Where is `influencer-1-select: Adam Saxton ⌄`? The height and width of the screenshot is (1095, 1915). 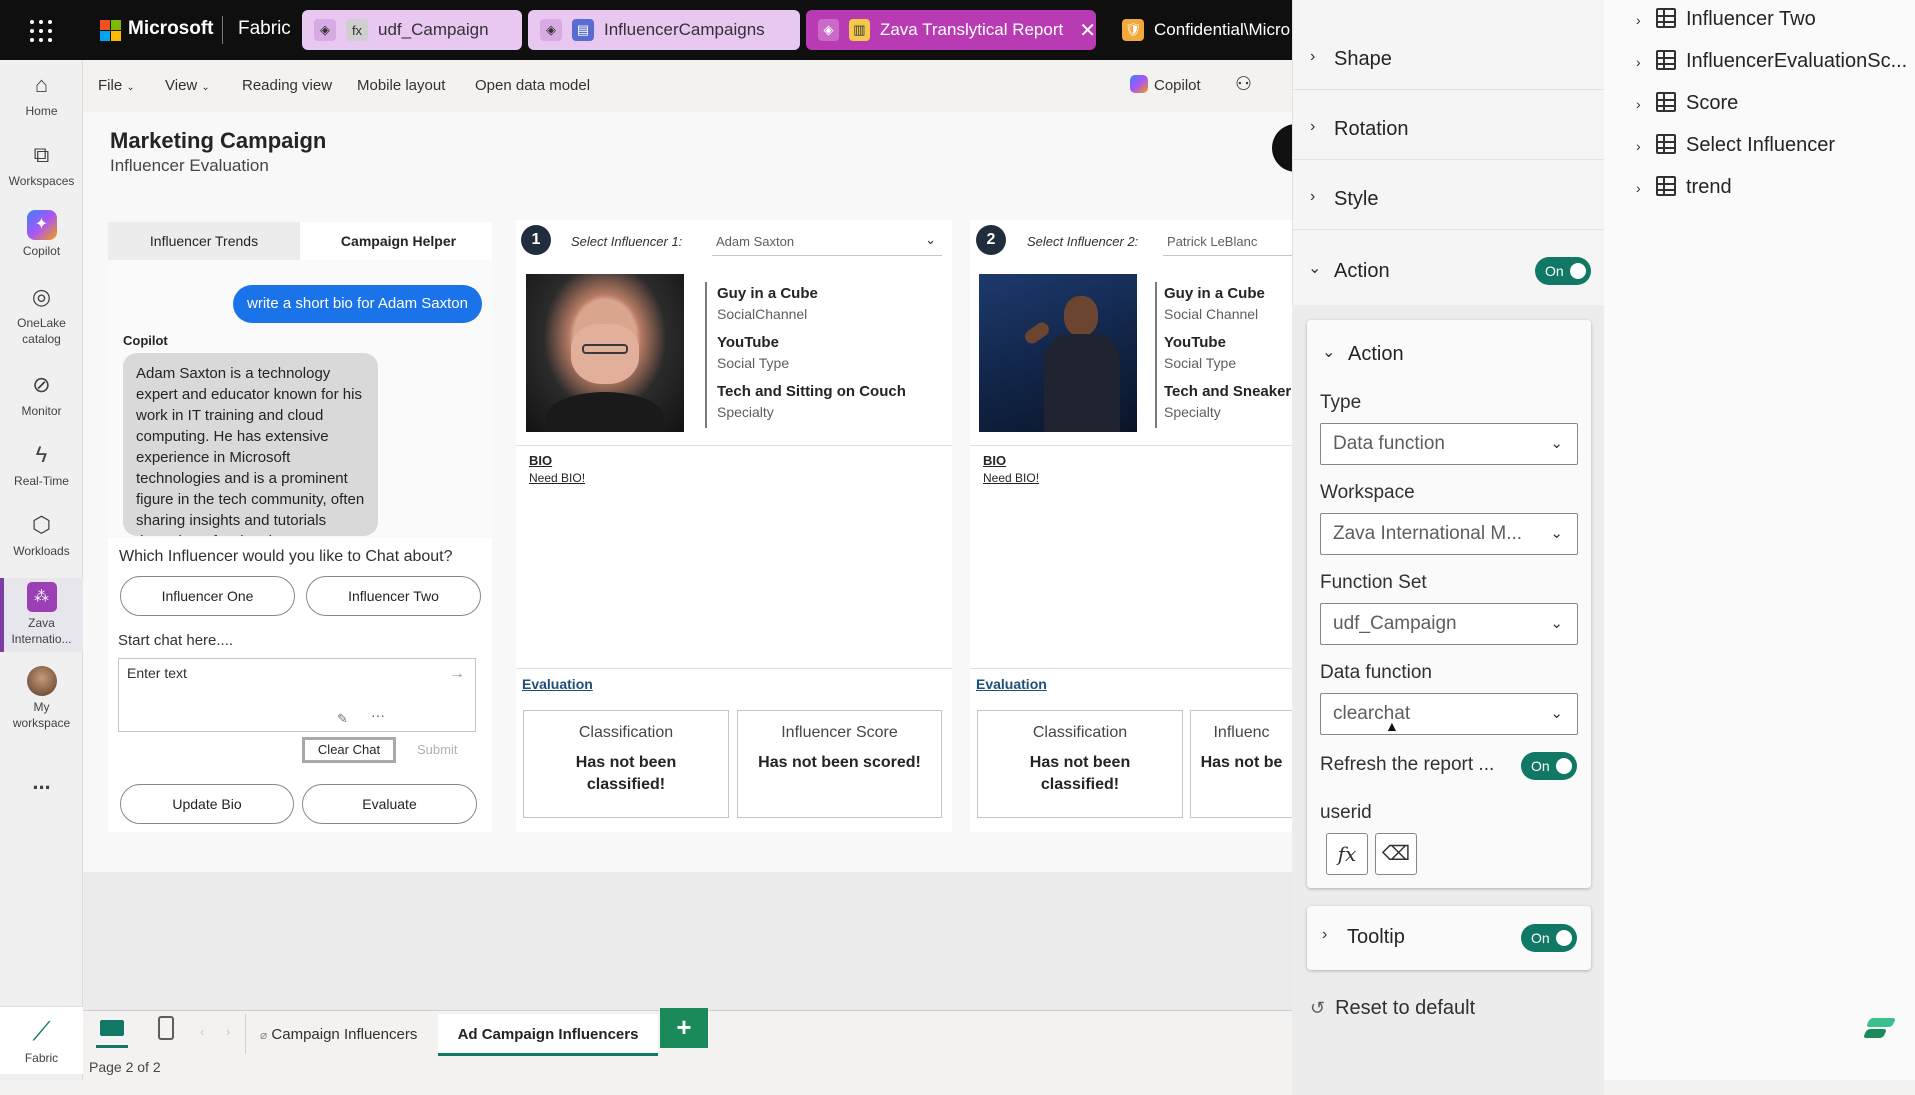
influencer-1-select: Adam Saxton ⌄ is located at coordinates (827, 242).